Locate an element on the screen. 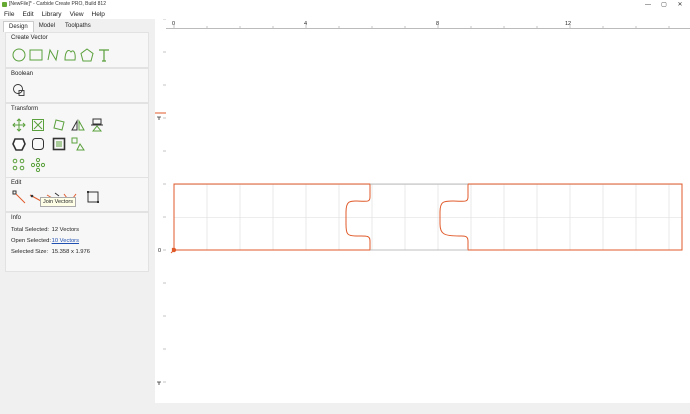 The height and width of the screenshot is (414, 690). menu-help: Help is located at coordinates (98, 14).